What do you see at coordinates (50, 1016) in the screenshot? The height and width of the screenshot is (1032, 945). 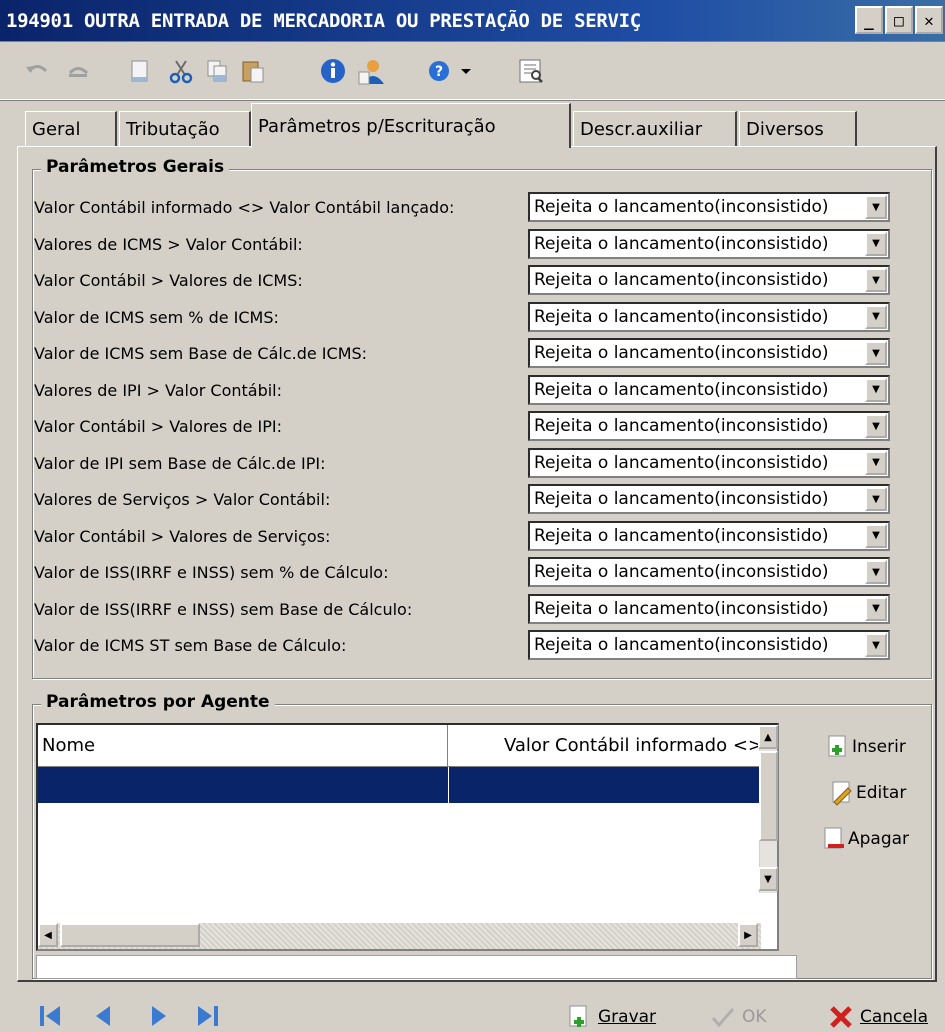 I see `first-record-icon` at bounding box center [50, 1016].